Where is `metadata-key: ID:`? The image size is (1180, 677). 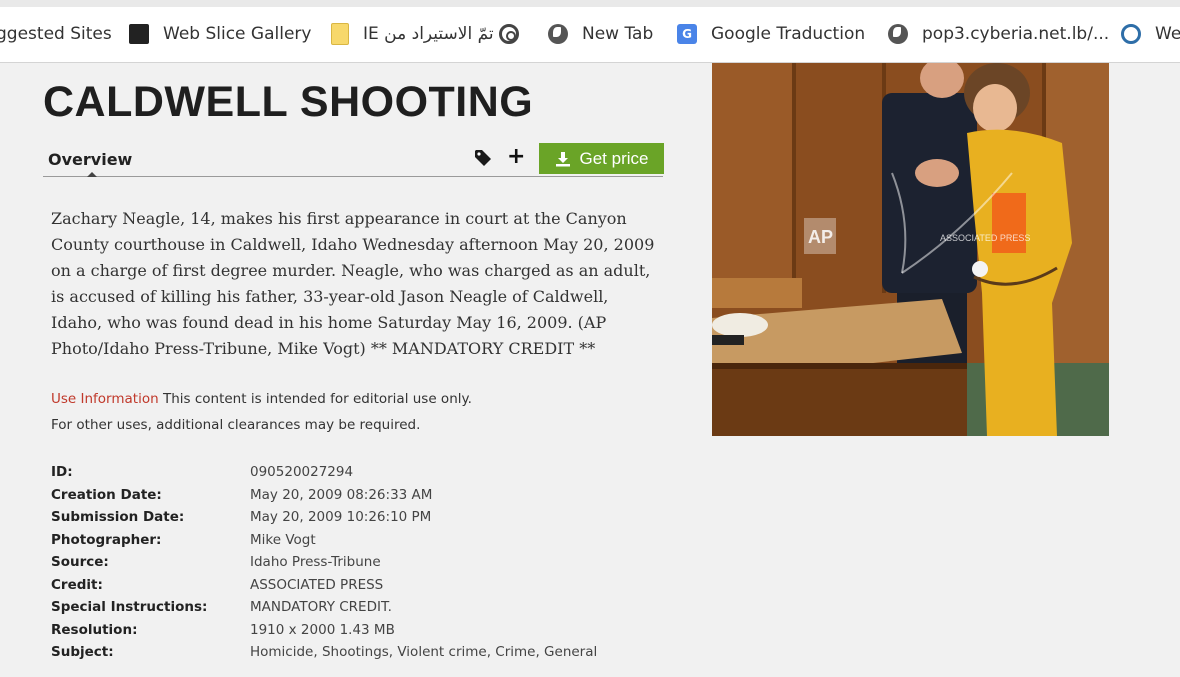 metadata-key: ID: is located at coordinates (62, 472).